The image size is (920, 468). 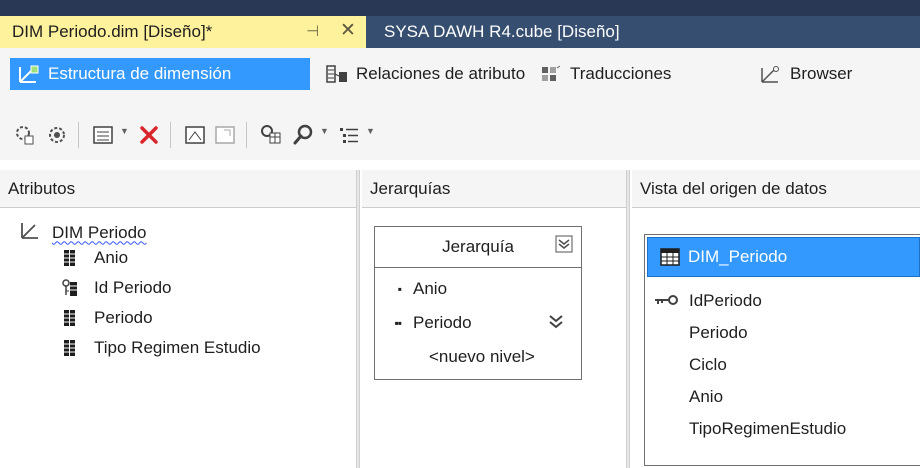 I want to click on attribute-item: Tipo Regimen Estudio, so click(x=161, y=348).